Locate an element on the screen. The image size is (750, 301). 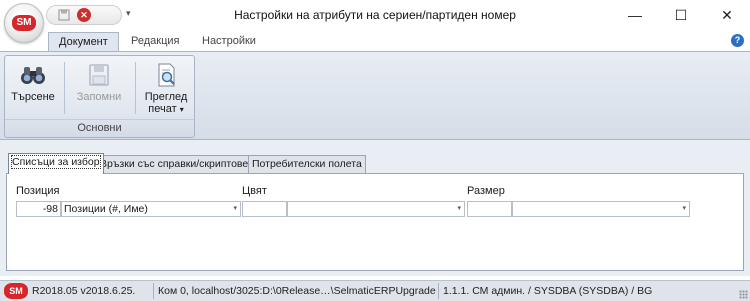
tab-report-links: Връзки със справки/скриптове is located at coordinates (174, 164).